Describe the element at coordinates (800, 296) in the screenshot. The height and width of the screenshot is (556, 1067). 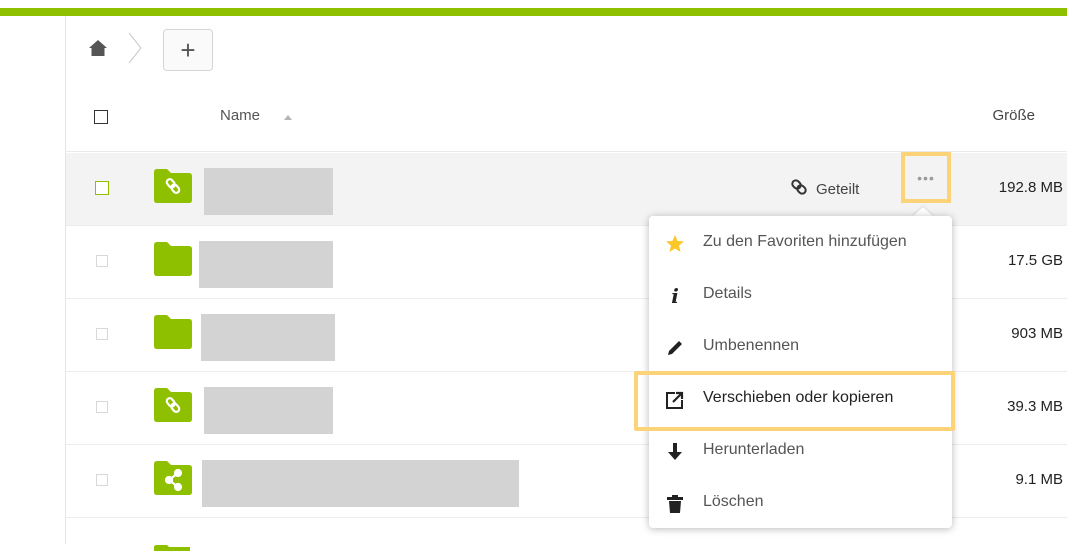
I see `menu-item-details: i Details` at that location.